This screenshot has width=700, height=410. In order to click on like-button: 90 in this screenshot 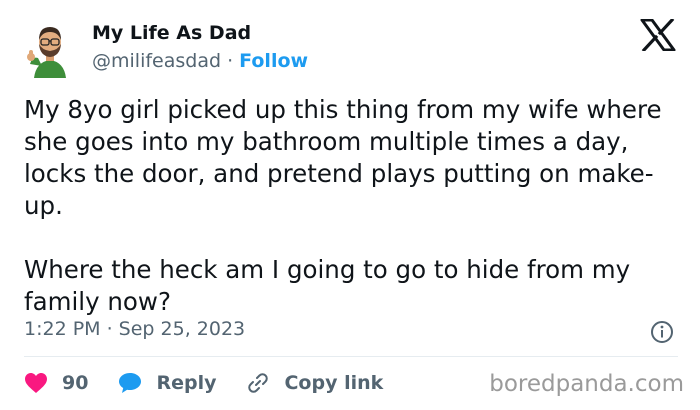, I will do `click(56, 383)`.